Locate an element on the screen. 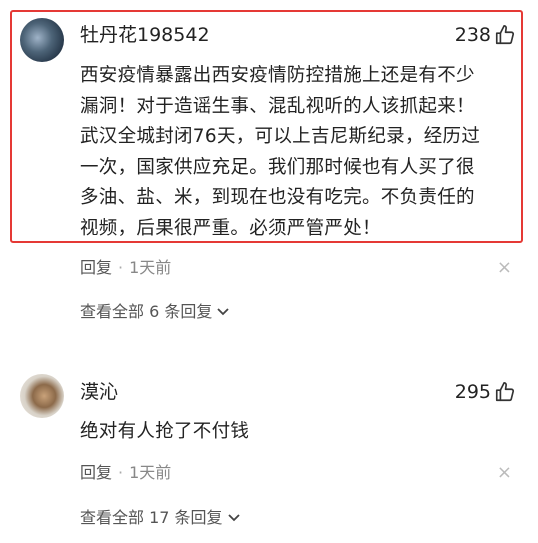 The height and width of the screenshot is (543, 538). comment-line: 漏洞！对于造谣生事、混乱视听的人该抓起来！ is located at coordinates (277, 106).